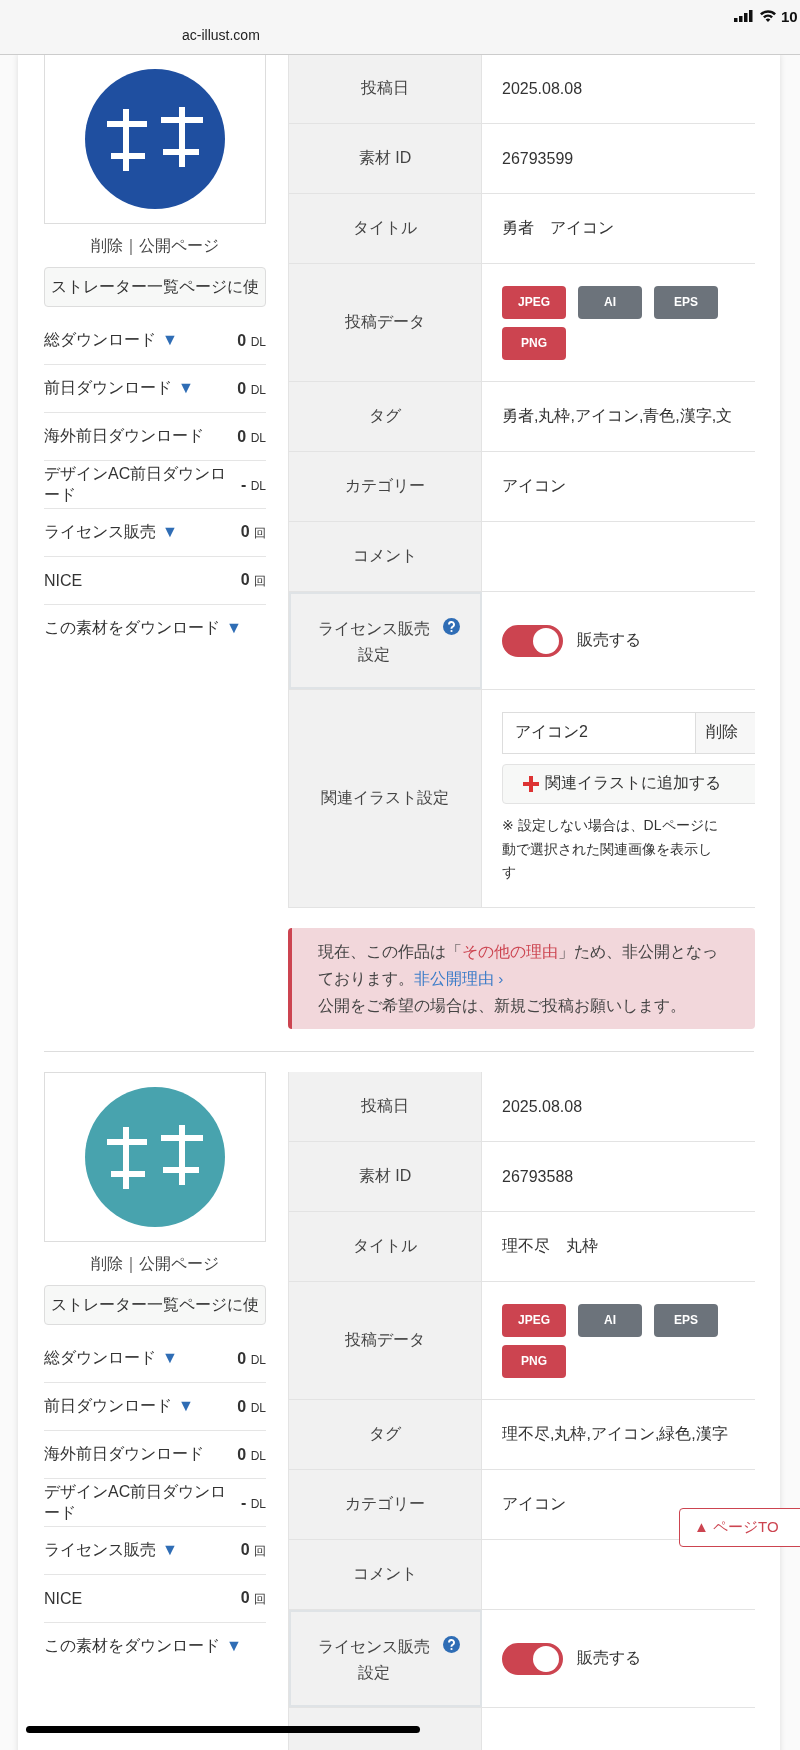 This screenshot has height=1750, width=800. I want to click on add-related-button: 関連イラストに追加する, so click(628, 783).